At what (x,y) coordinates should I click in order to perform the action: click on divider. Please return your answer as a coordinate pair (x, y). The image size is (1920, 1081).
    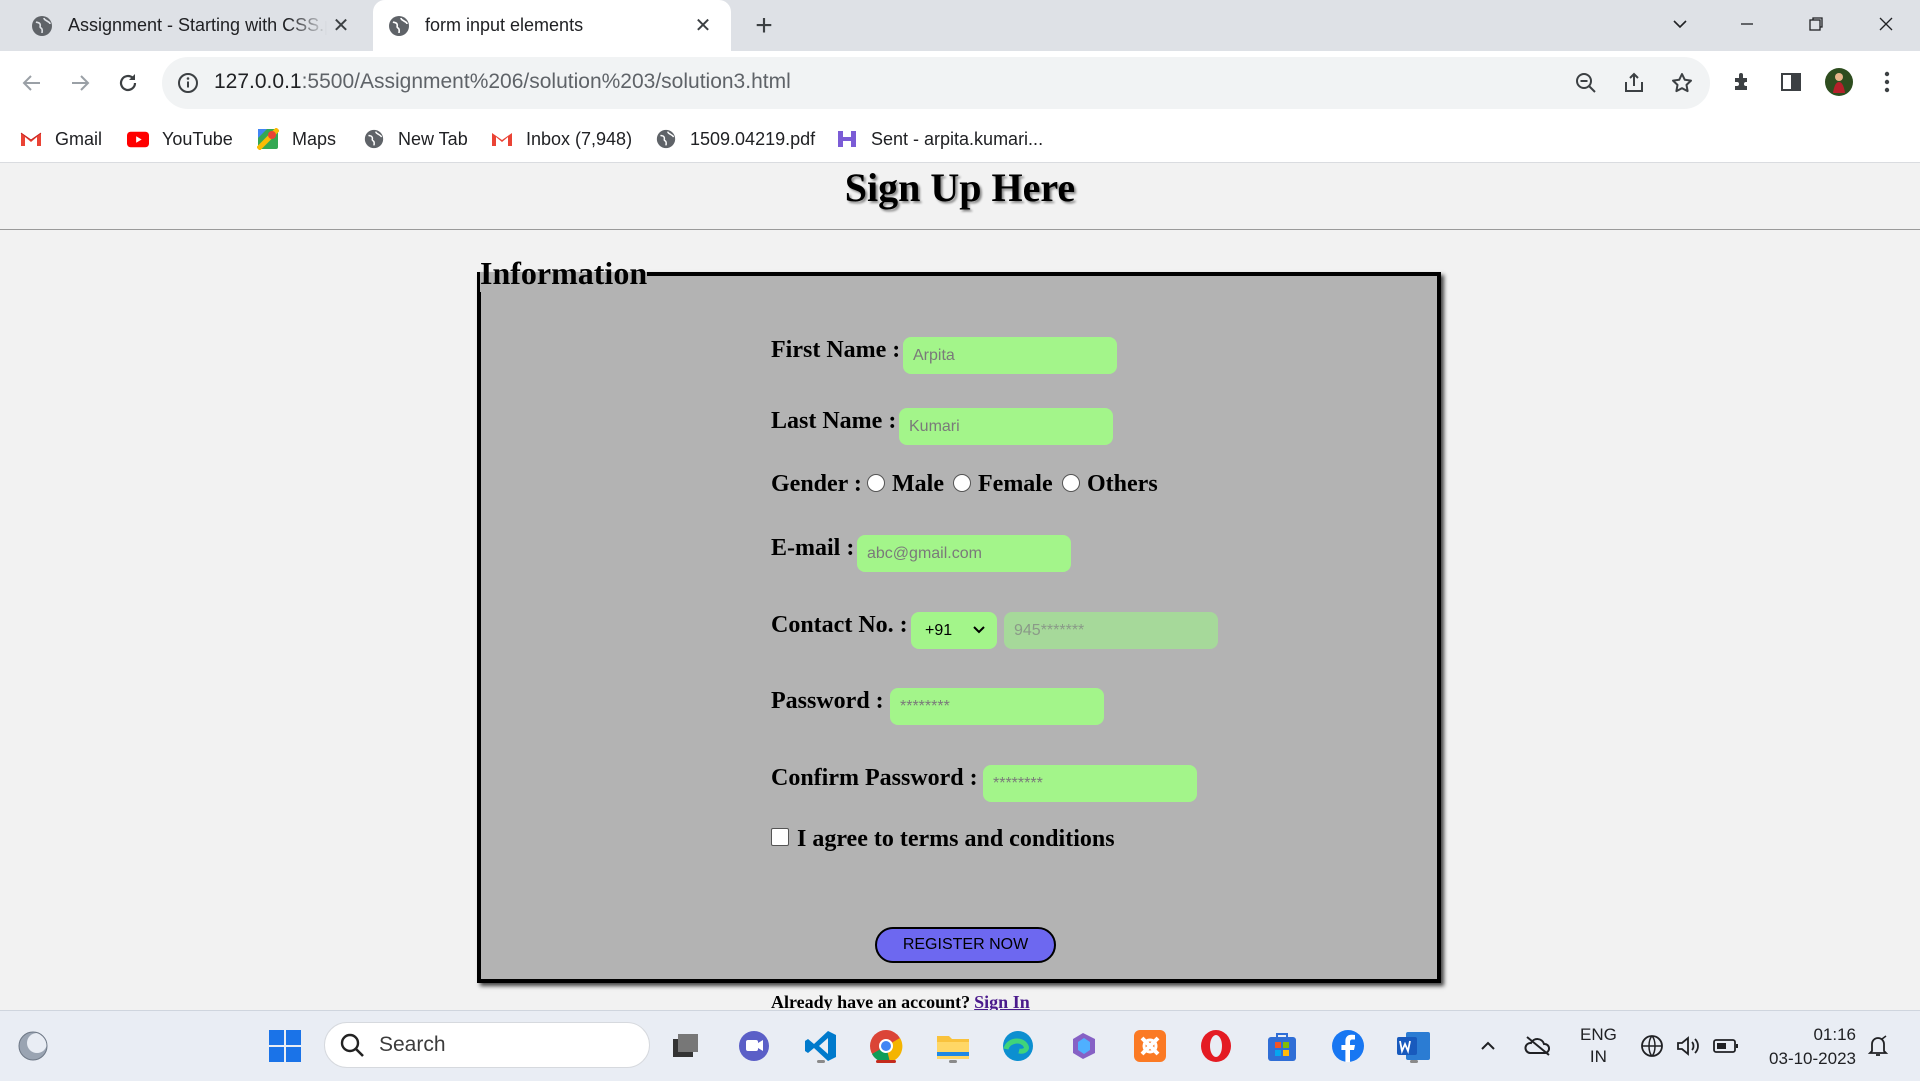
    Looking at the image, I should click on (960, 229).